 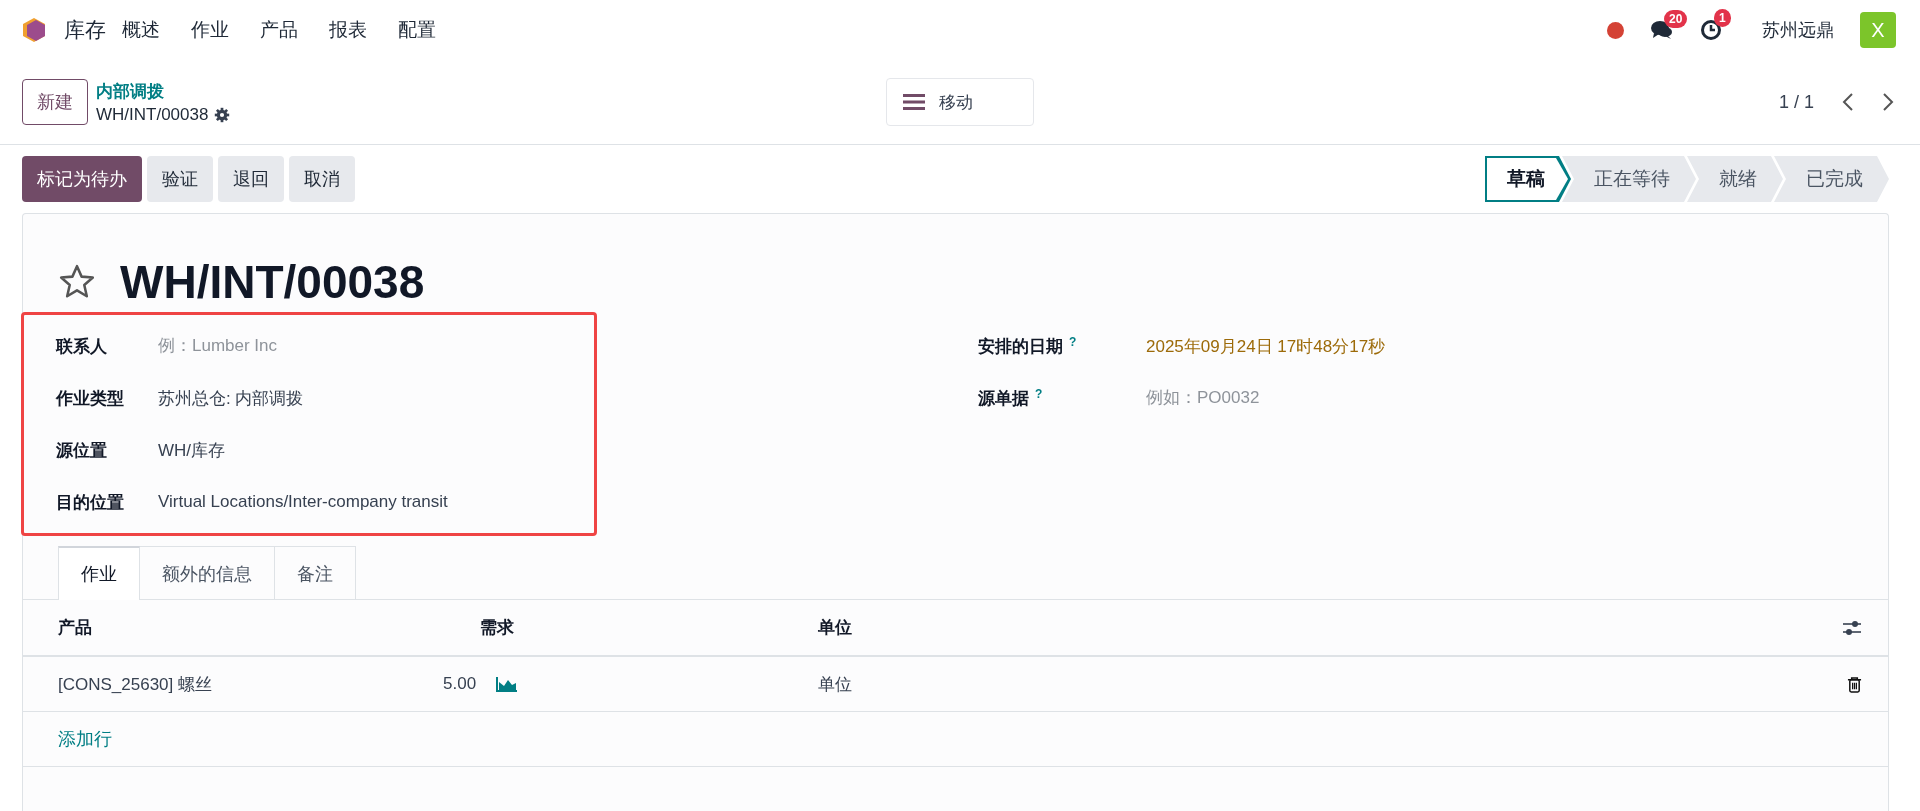 I want to click on input-field: 例：Lumber Inc, so click(x=308, y=346).